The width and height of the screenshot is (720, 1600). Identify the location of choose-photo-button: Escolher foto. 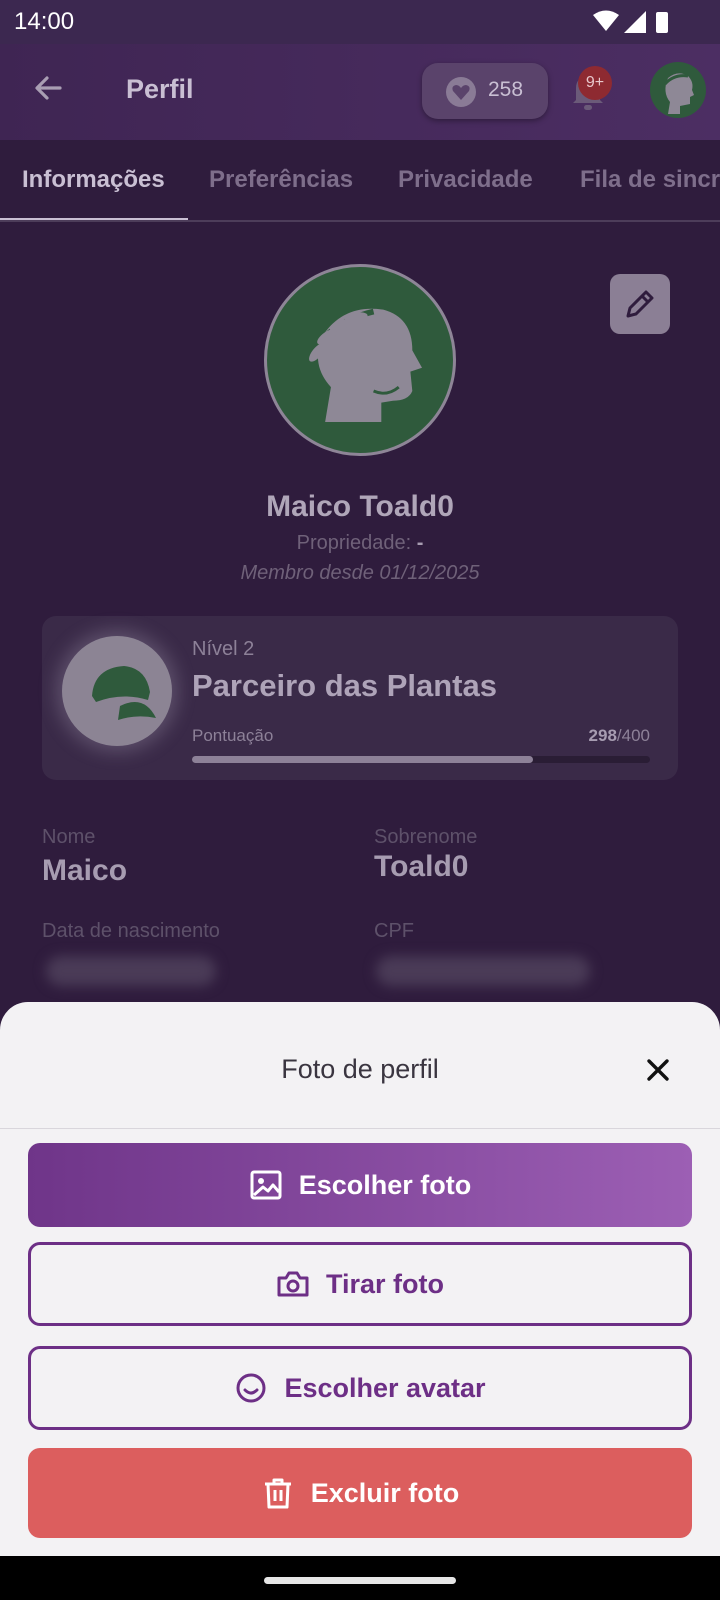
(360, 1185).